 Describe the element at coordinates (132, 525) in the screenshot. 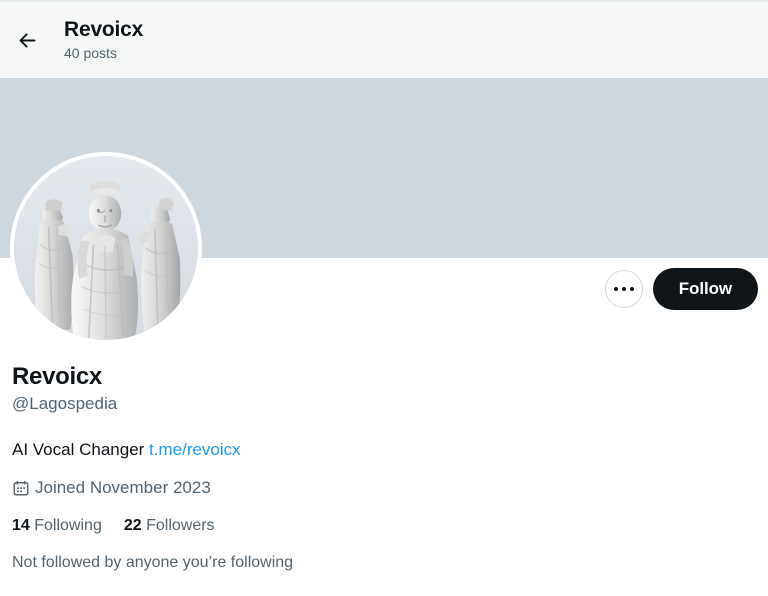

I see `followers-count: 22` at that location.